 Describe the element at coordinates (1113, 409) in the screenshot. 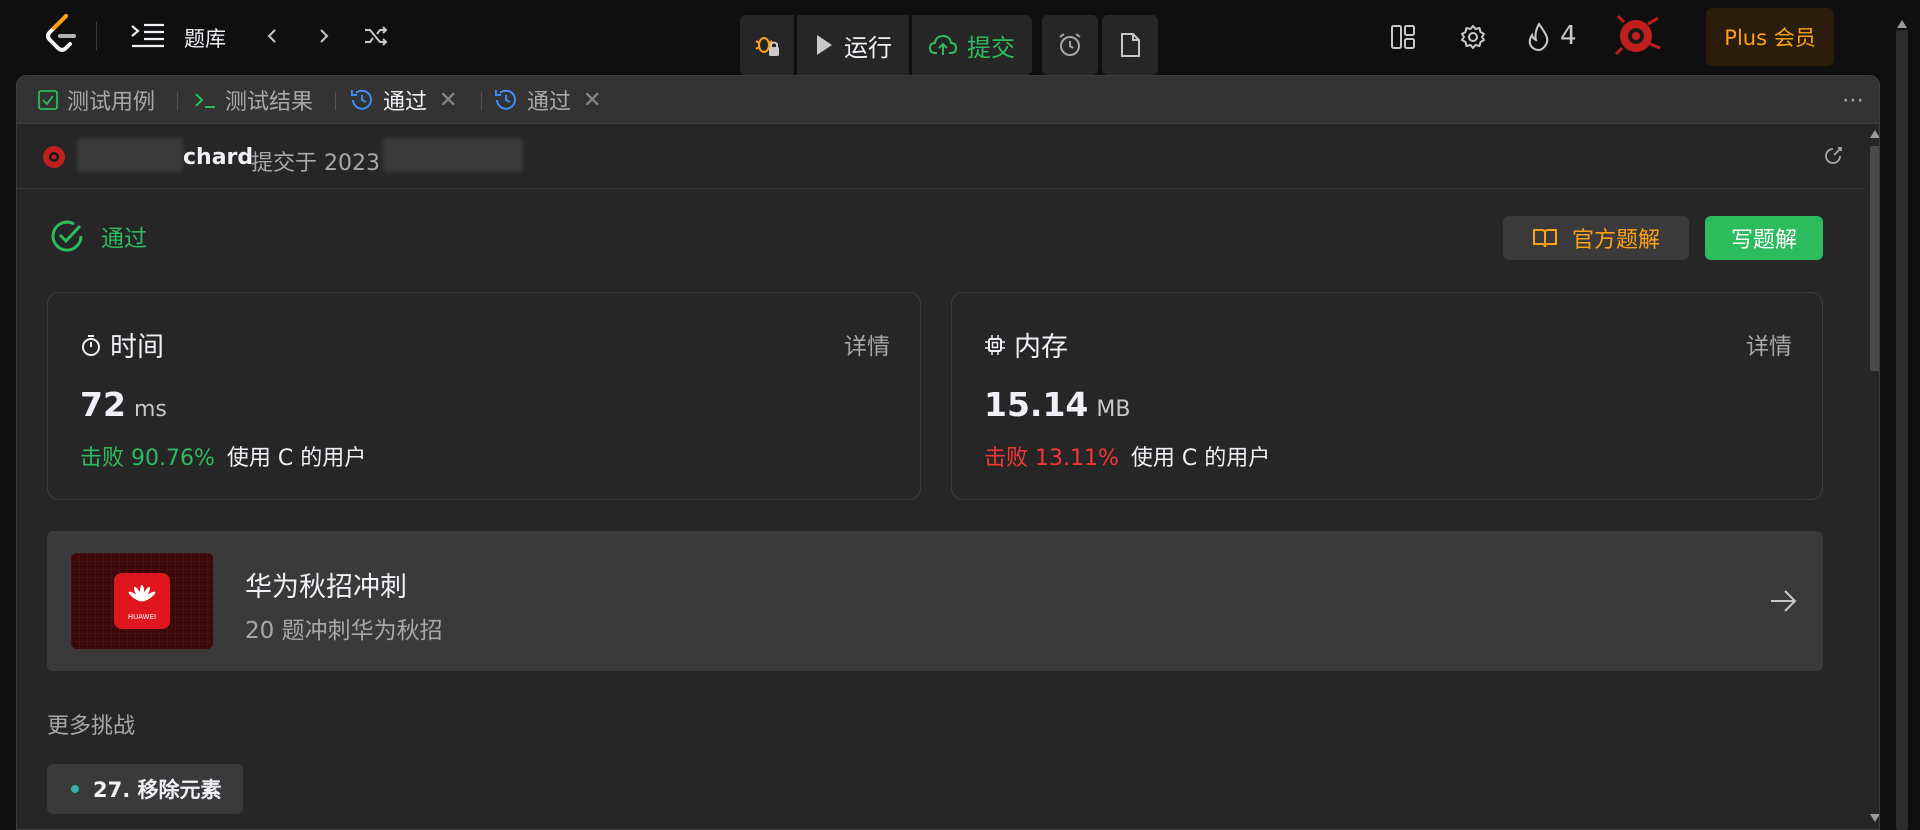

I see `memory-unit: MB` at that location.